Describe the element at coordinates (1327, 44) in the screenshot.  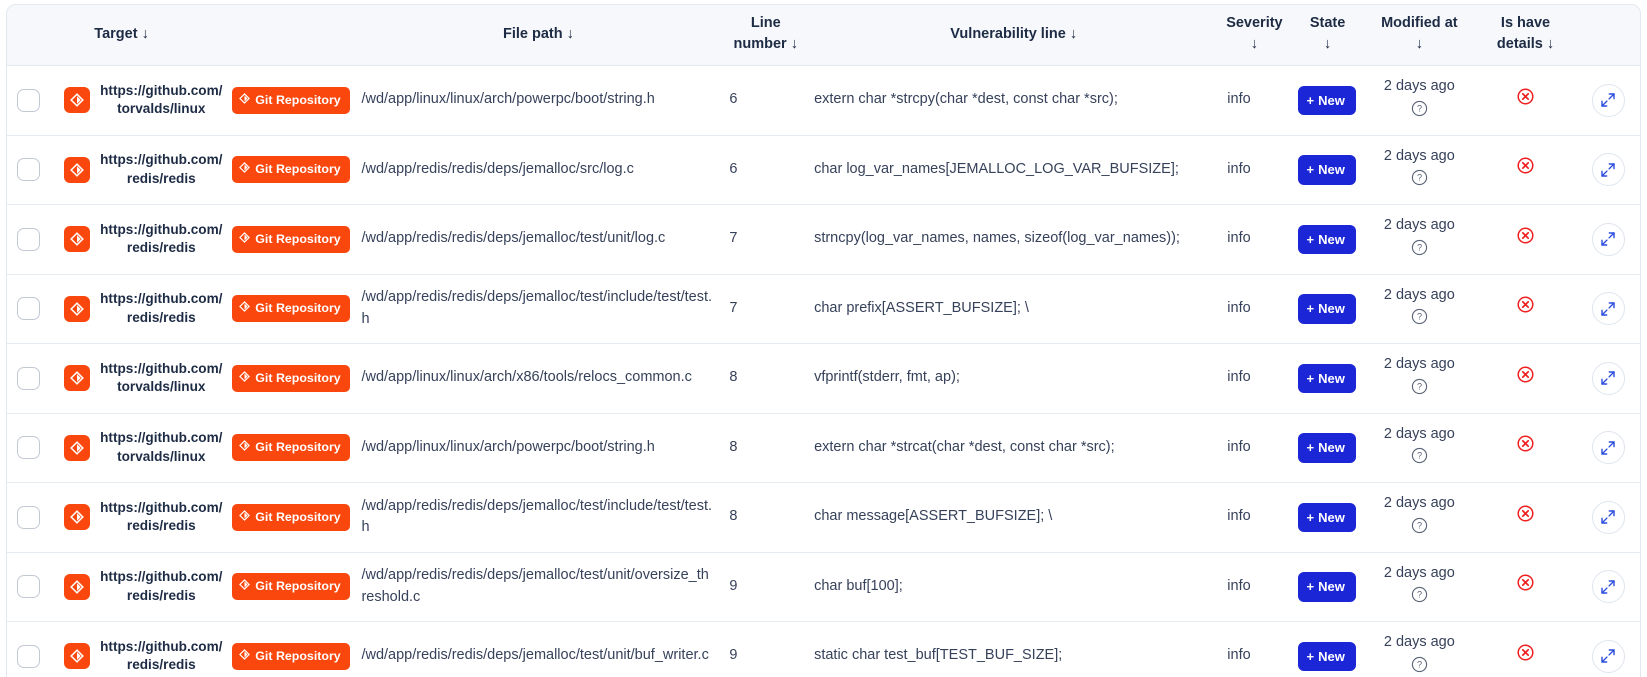
I see `column-header-state-label-2: ↓` at that location.